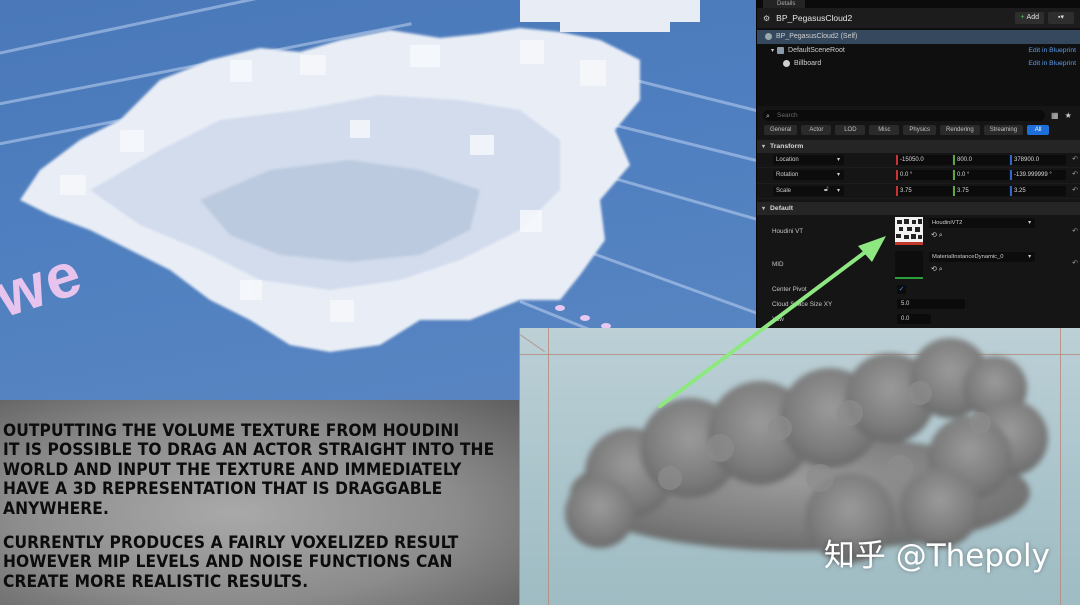 The height and width of the screenshot is (605, 1080). What do you see at coordinates (1055, 115) in the screenshot?
I see `grid-view-icon: ▦` at bounding box center [1055, 115].